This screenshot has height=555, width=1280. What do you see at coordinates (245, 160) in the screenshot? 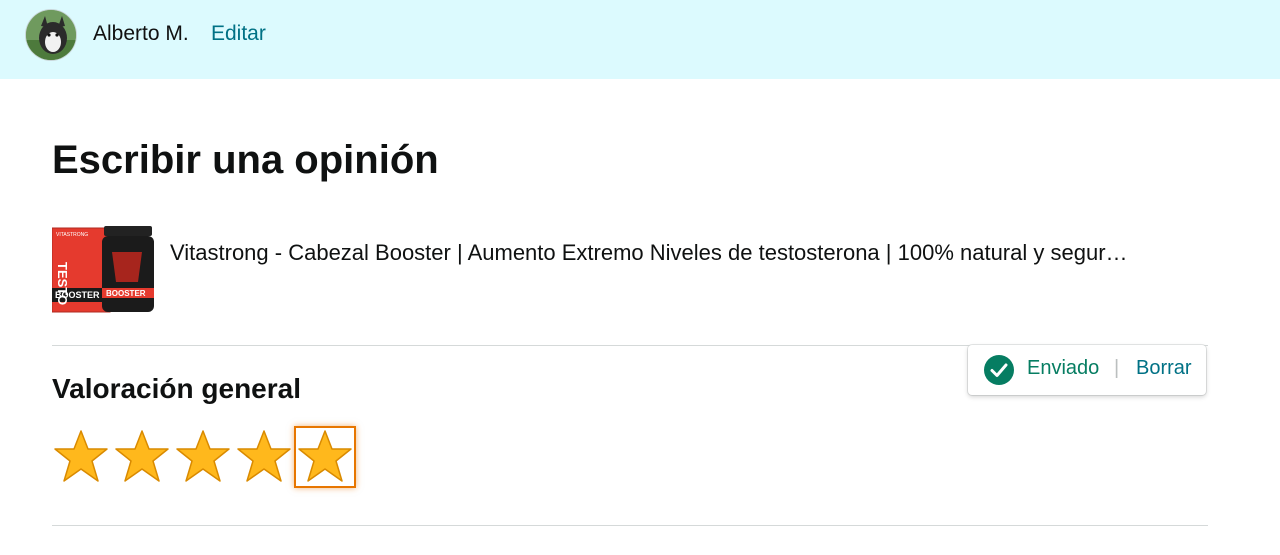
I see `page-title: Escribir una opinión` at bounding box center [245, 160].